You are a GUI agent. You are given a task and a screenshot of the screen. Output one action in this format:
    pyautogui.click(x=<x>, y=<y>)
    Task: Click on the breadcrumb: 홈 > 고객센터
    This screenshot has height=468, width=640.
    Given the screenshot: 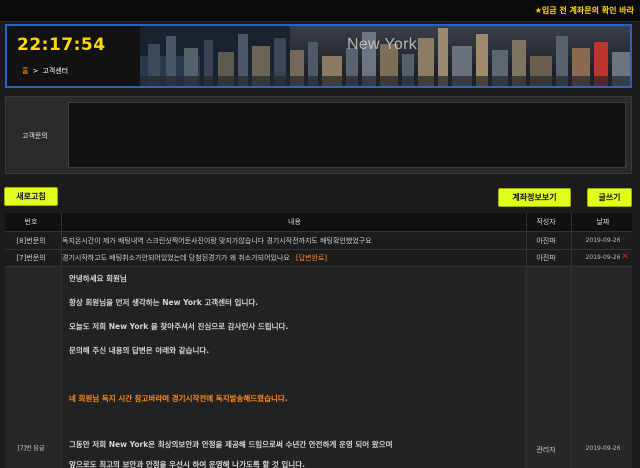 What is the action you would take?
    pyautogui.click(x=45, y=71)
    